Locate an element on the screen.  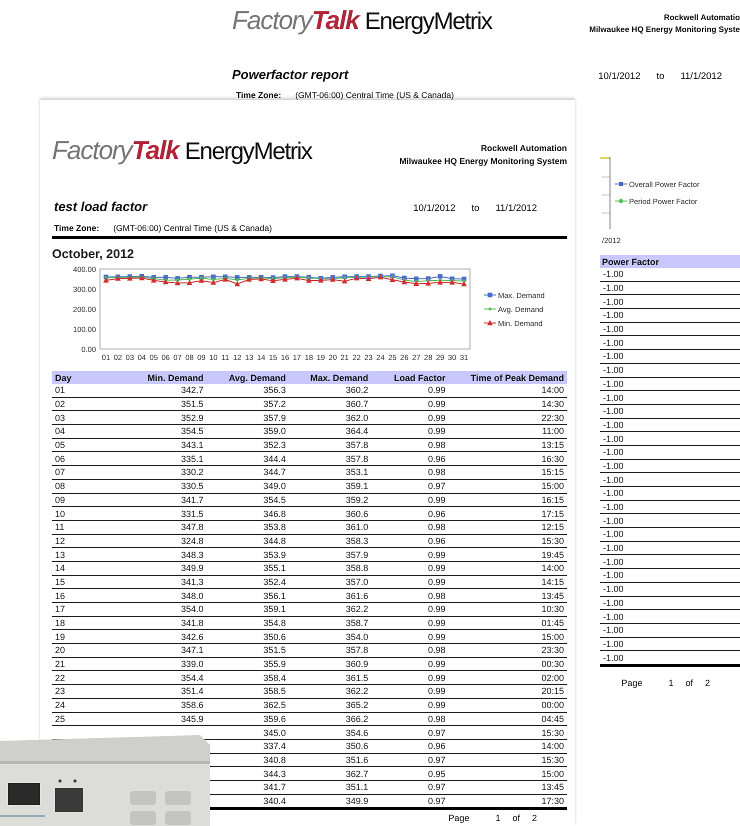
page-number: 1 is located at coordinates (497, 818).